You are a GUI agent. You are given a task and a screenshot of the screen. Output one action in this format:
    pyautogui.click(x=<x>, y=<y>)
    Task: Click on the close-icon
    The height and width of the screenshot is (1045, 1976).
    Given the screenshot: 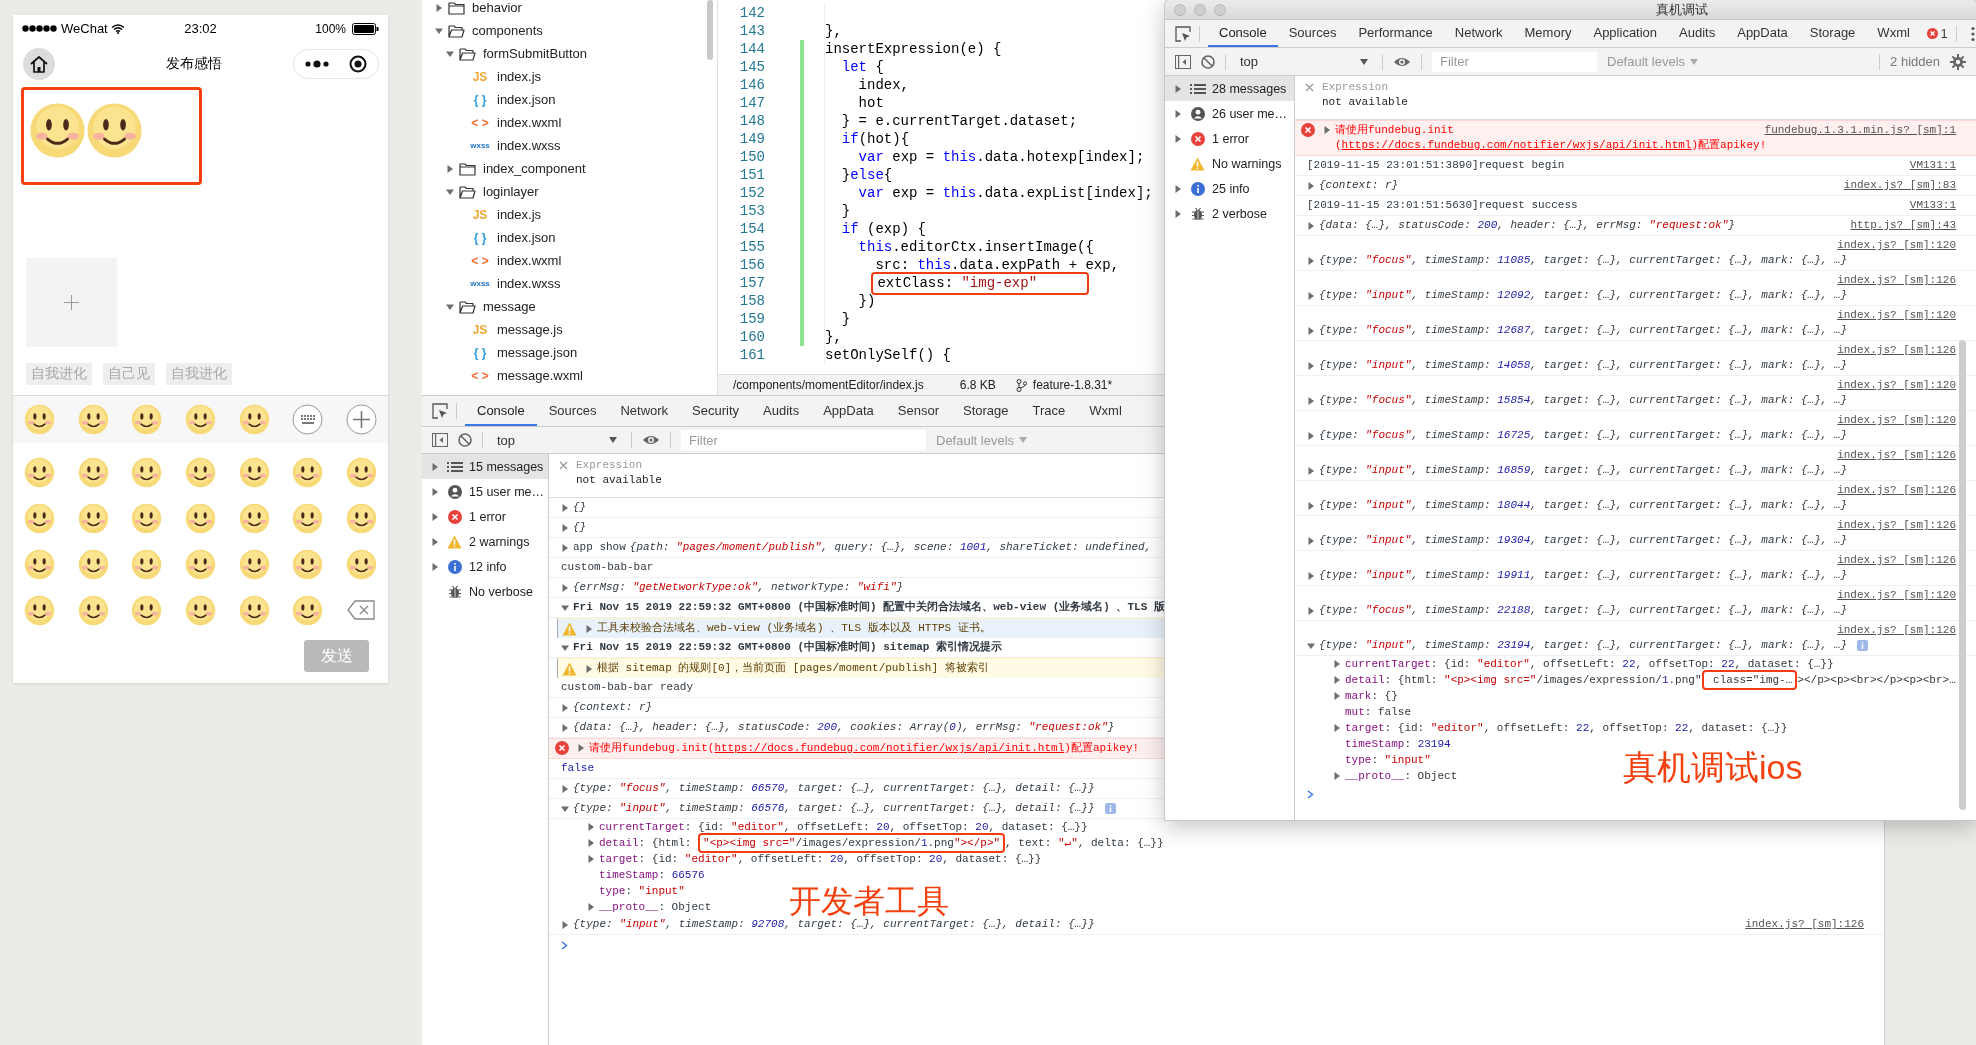 What is the action you would take?
    pyautogui.click(x=1309, y=87)
    